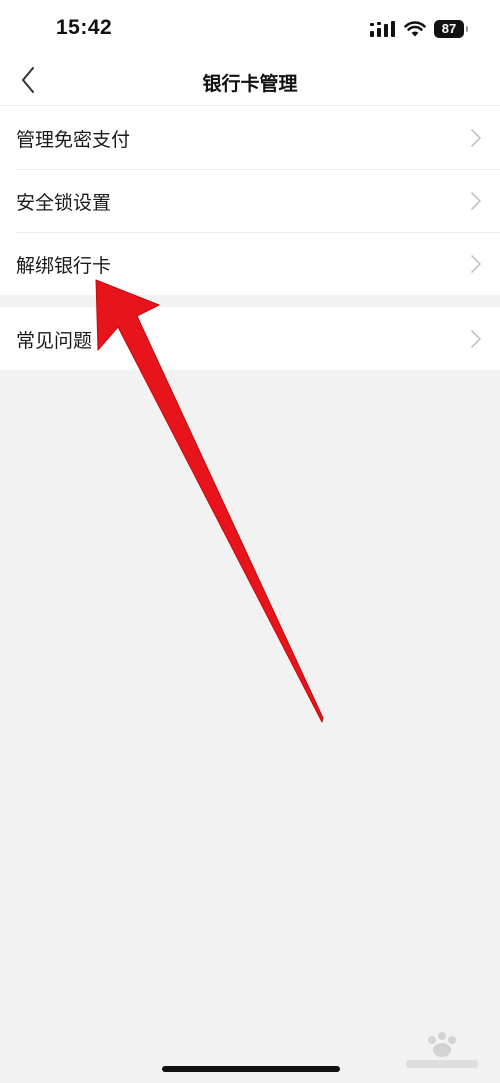 Image resolution: width=500 pixels, height=1083 pixels. I want to click on battery-level: 87, so click(449, 28).